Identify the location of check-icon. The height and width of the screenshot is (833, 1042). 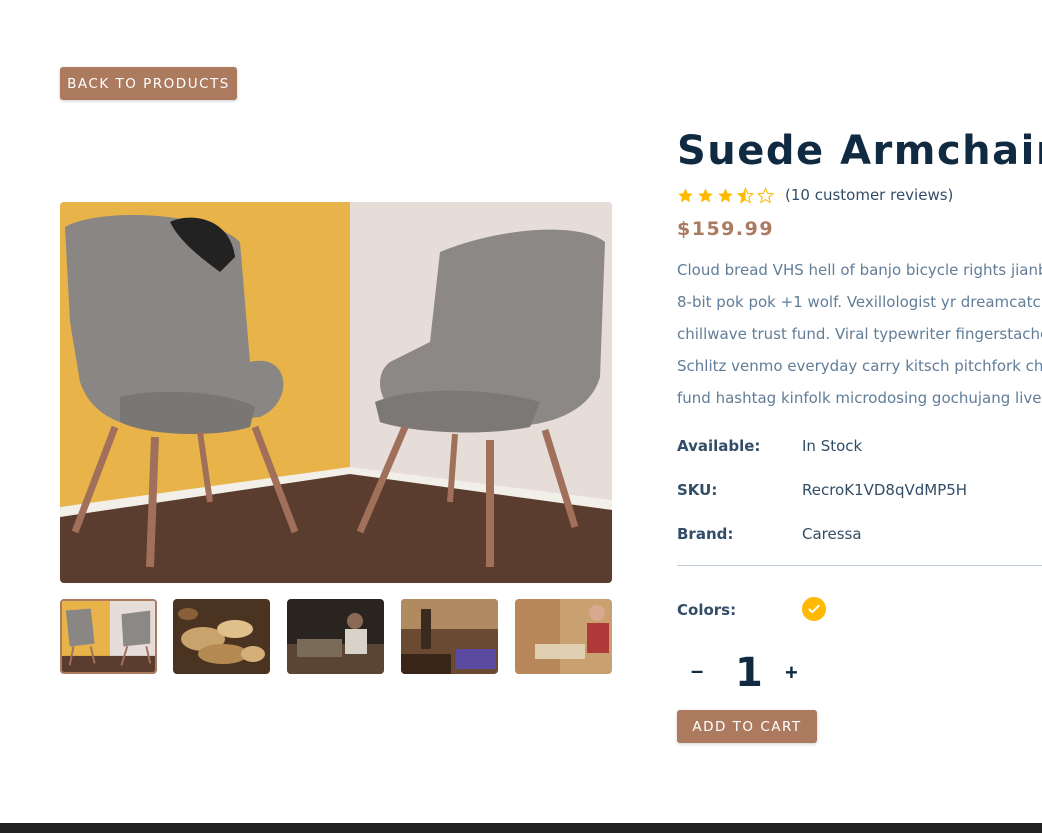
(814, 609).